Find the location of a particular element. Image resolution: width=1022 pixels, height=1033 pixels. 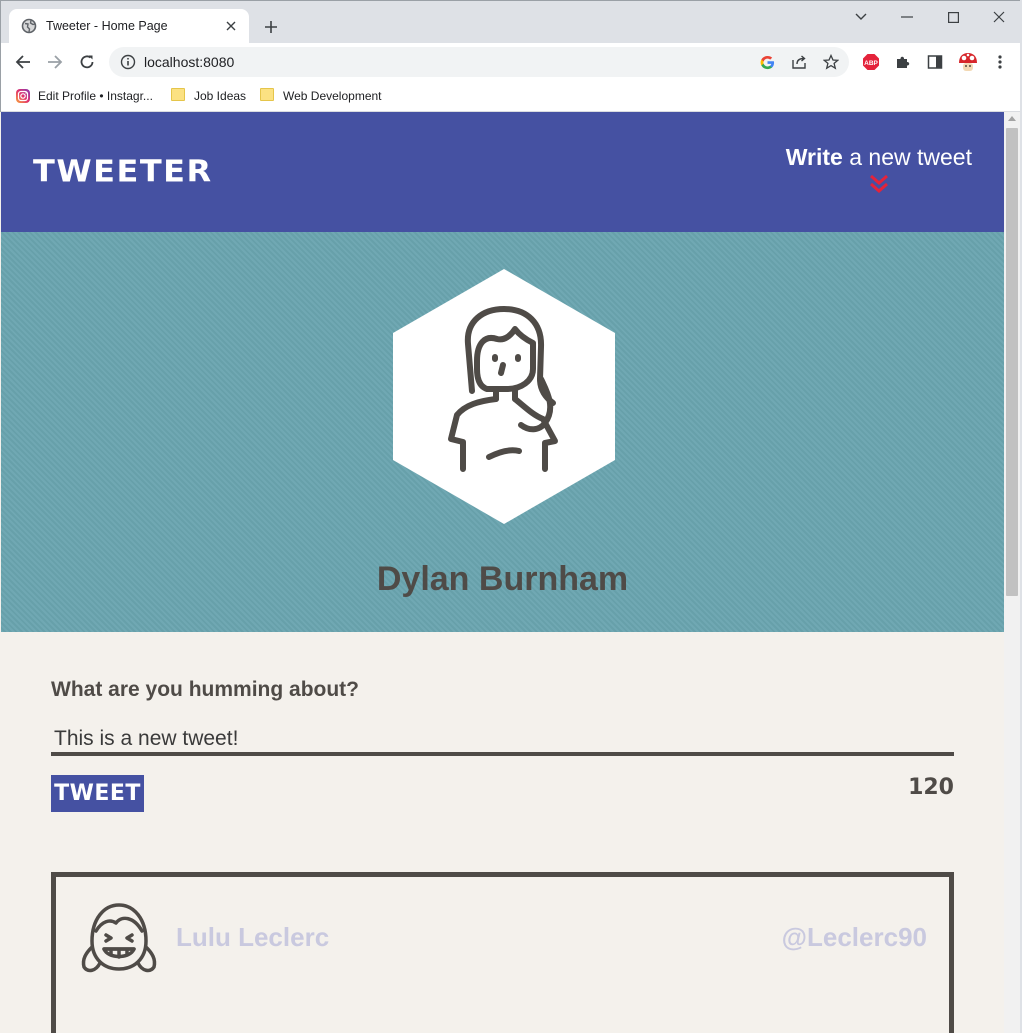

bookmark-web-development: Web Development is located at coordinates (321, 96).